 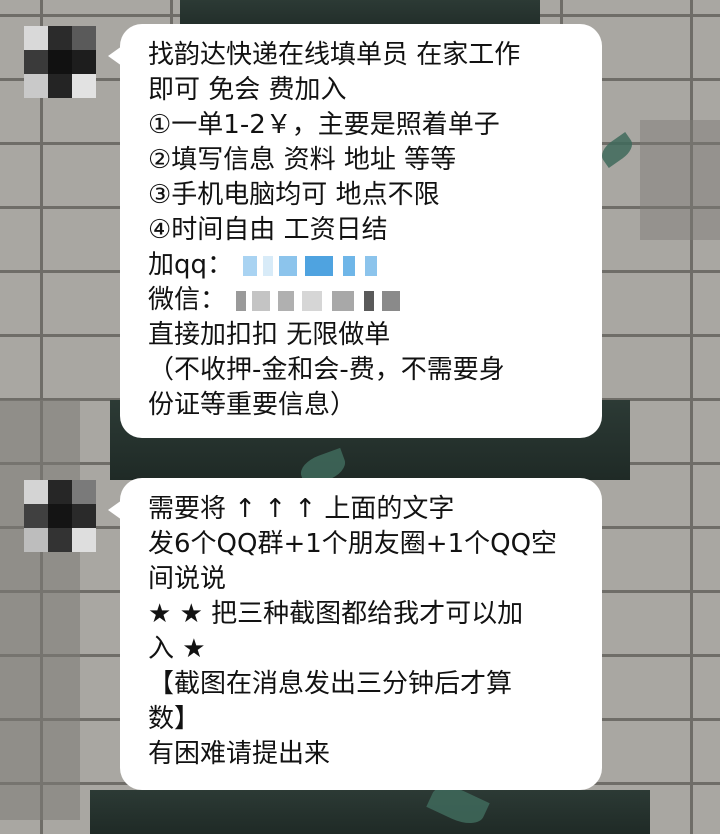 I want to click on message-line: ③手机电脑均可 地点不限, so click(x=294, y=195).